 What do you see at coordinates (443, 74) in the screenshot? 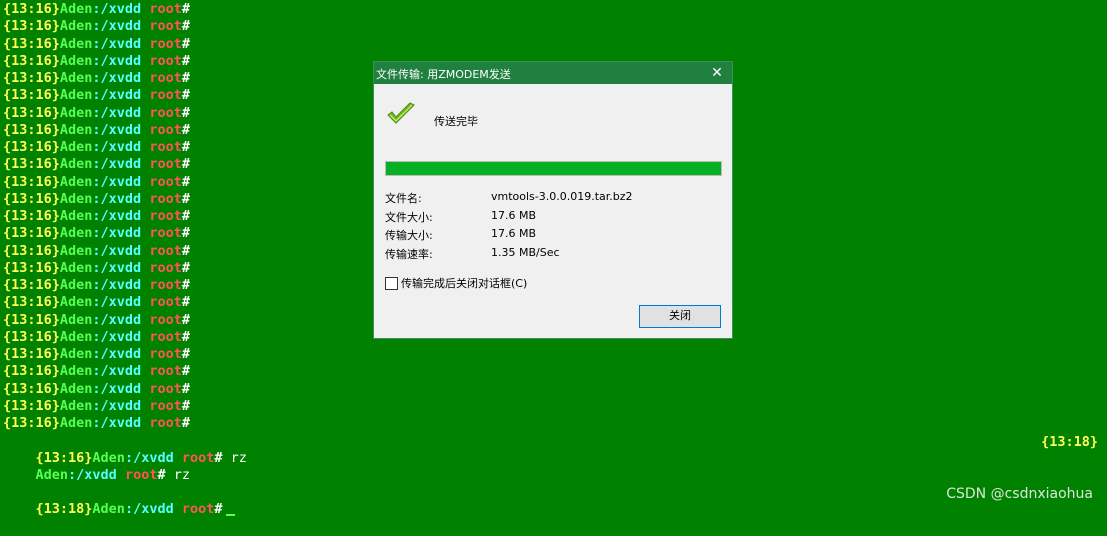
I see `dialog-title: 文件传输: 用ZMODEM发送` at bounding box center [443, 74].